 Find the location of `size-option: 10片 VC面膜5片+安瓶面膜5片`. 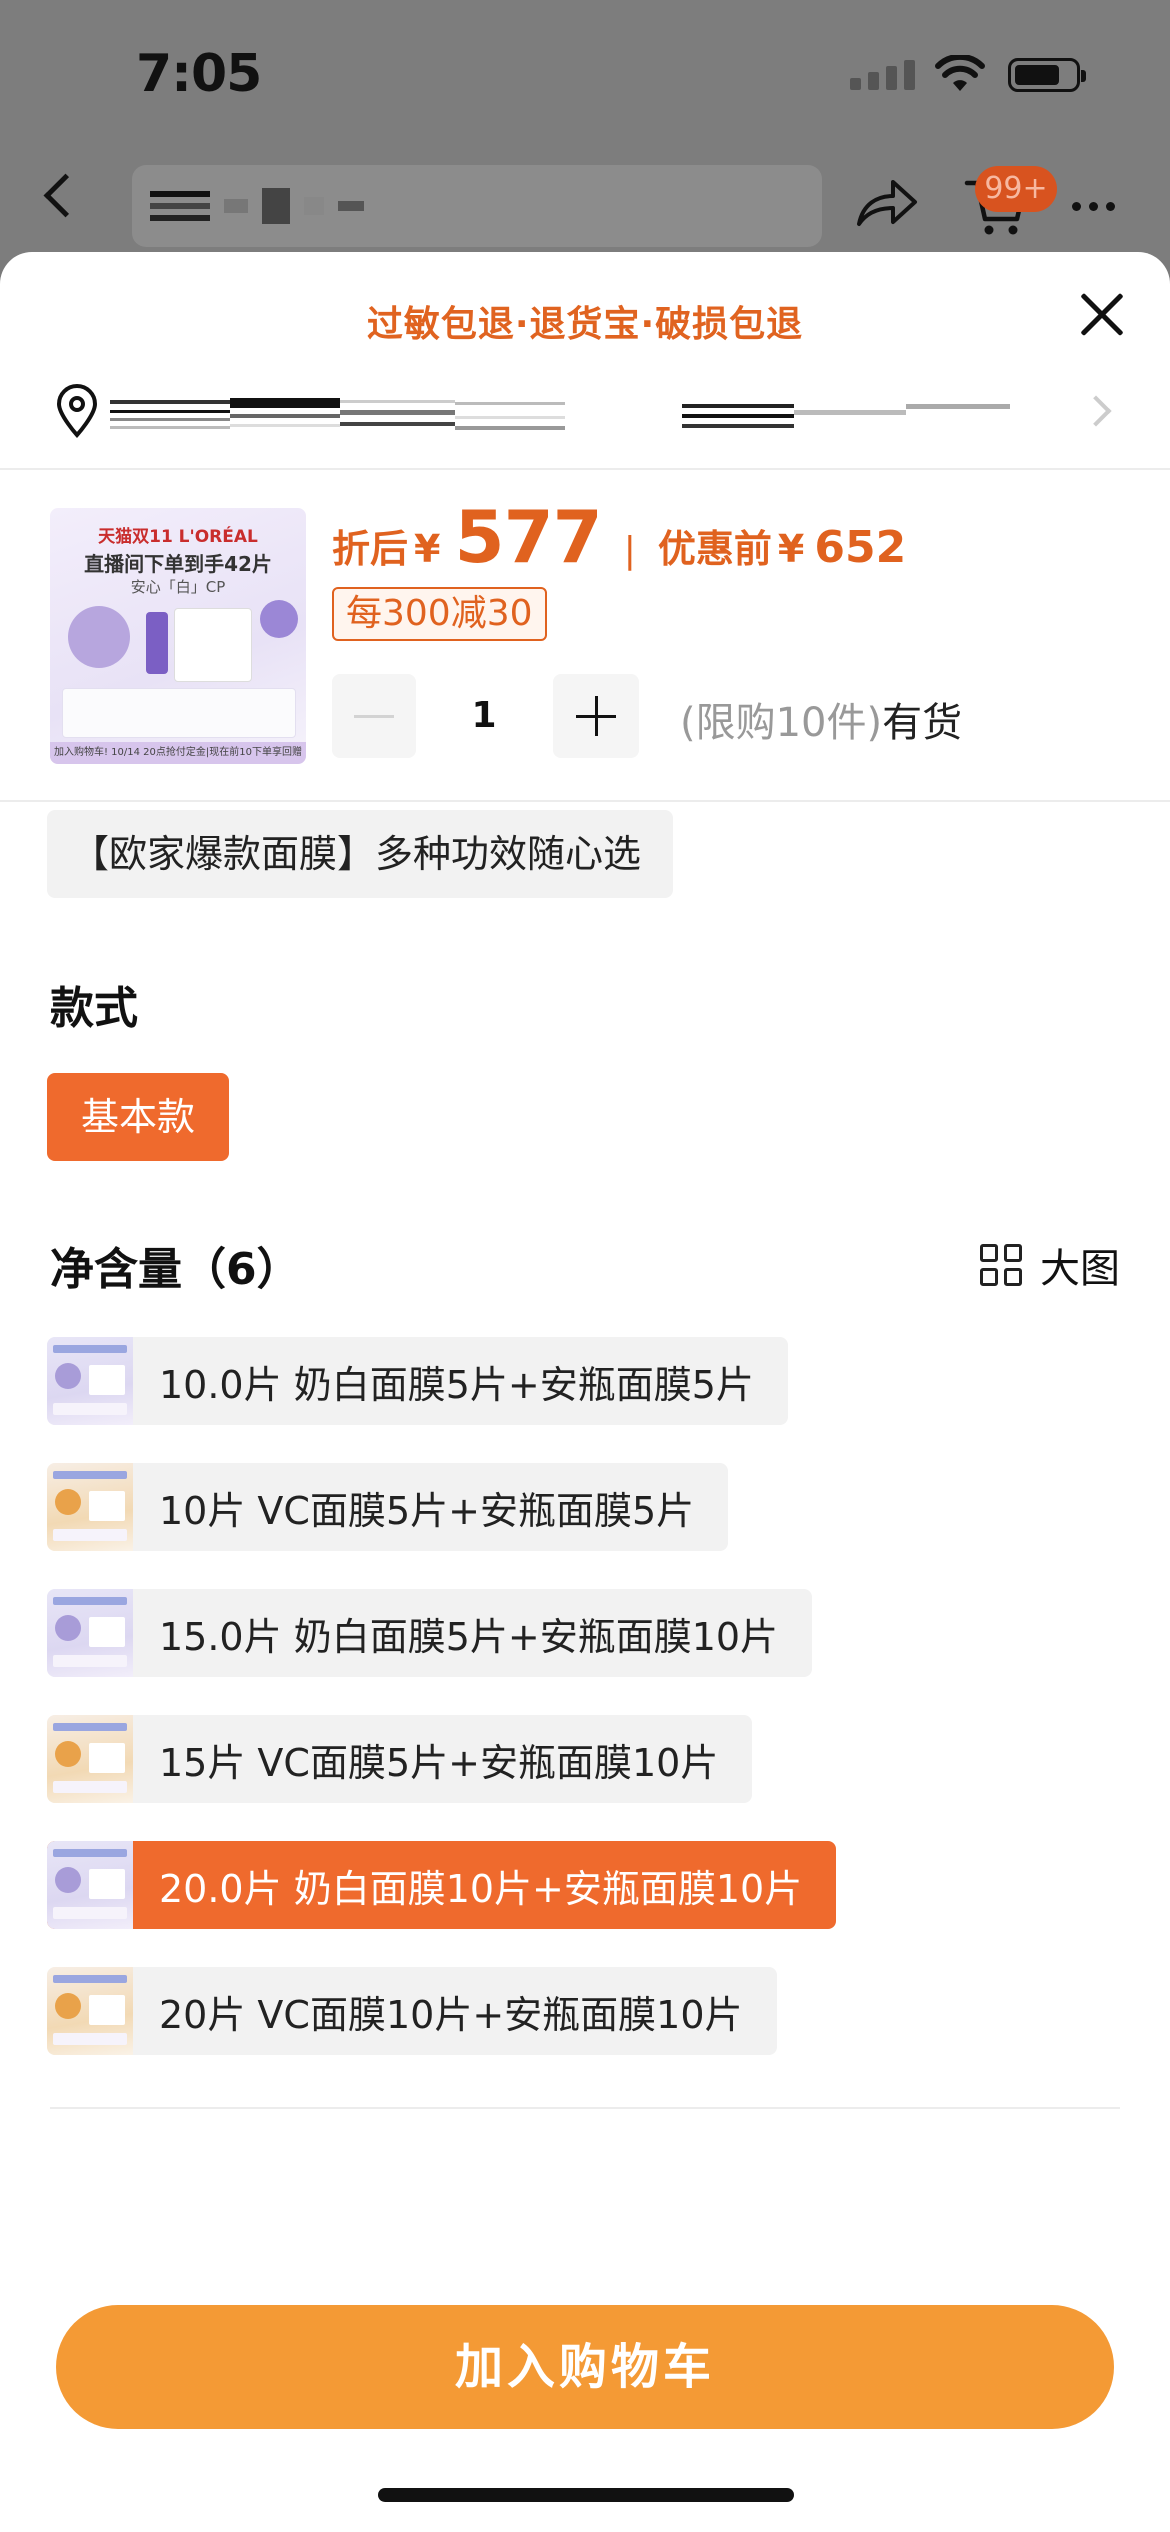

size-option: 10片 VC面膜5片+安瓶面膜5片 is located at coordinates (388, 1507).